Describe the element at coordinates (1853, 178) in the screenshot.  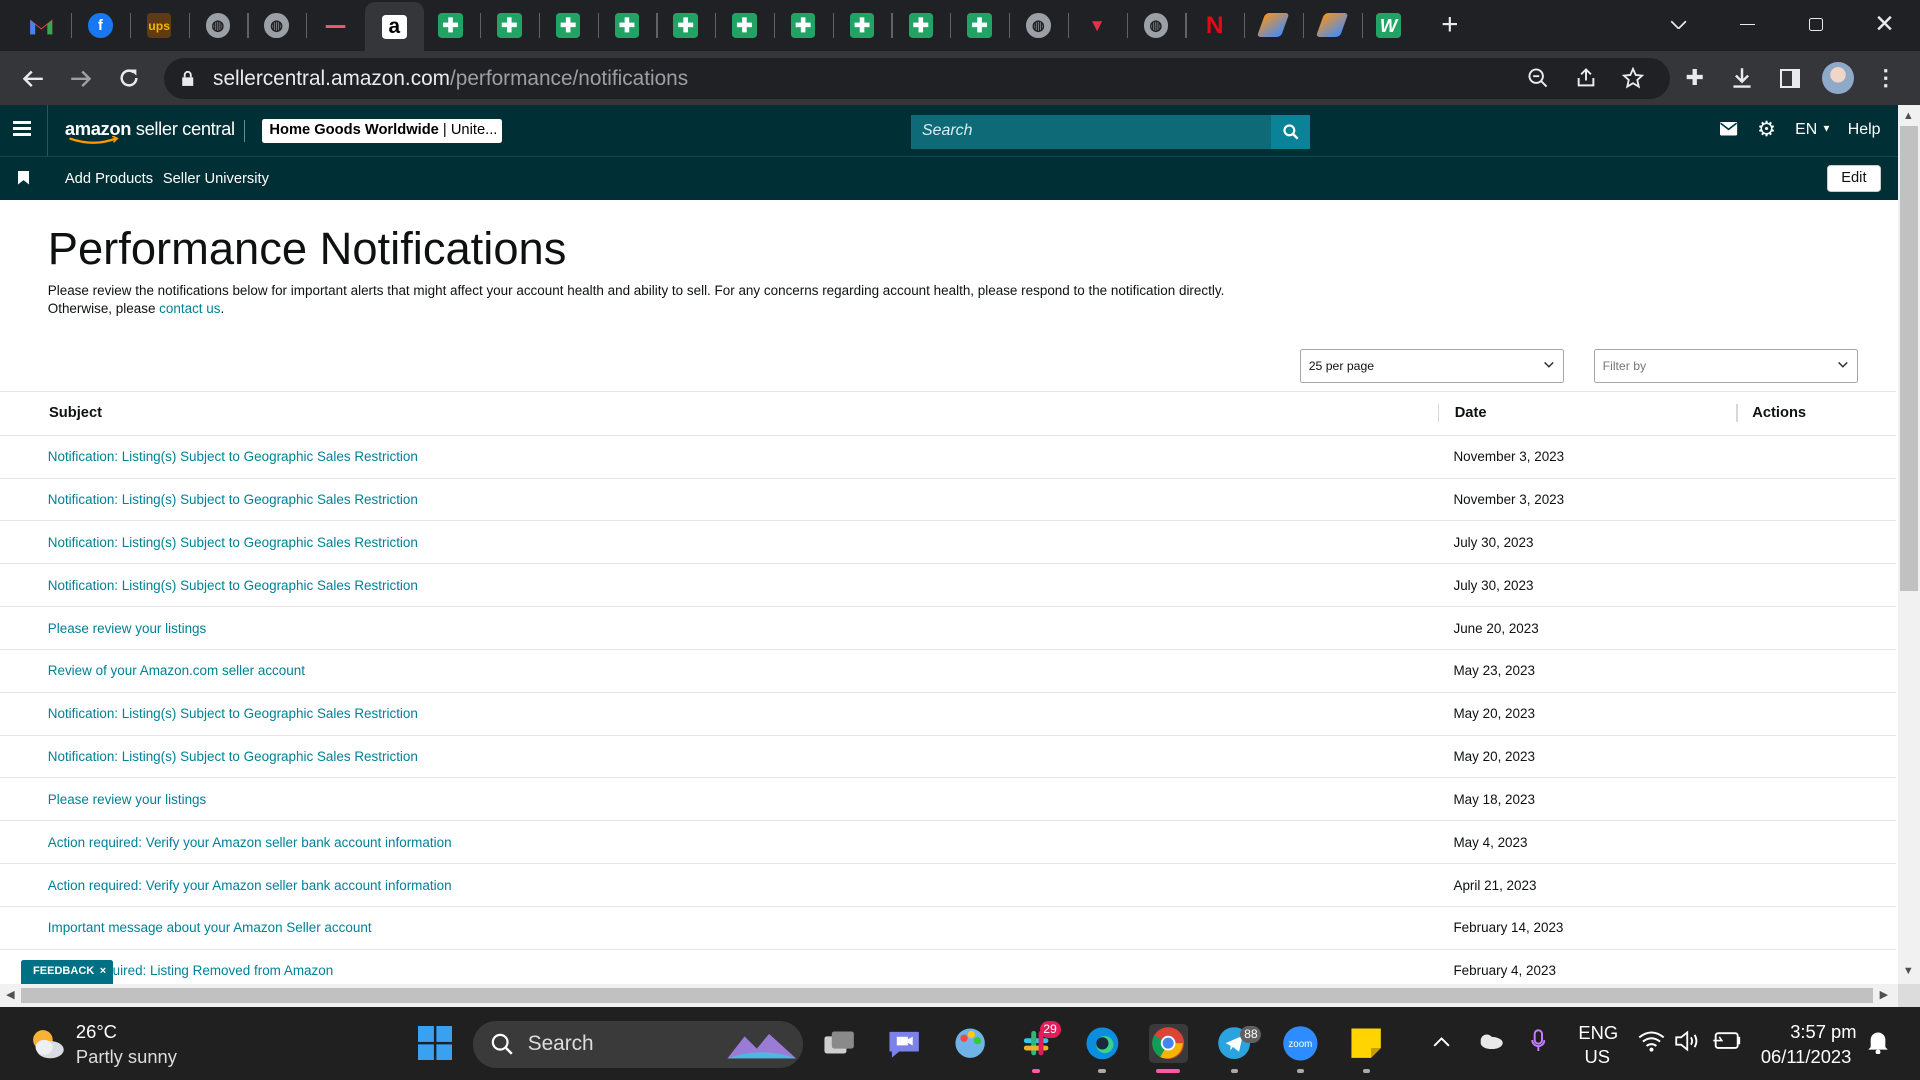
I see `edit-button: Edit` at that location.